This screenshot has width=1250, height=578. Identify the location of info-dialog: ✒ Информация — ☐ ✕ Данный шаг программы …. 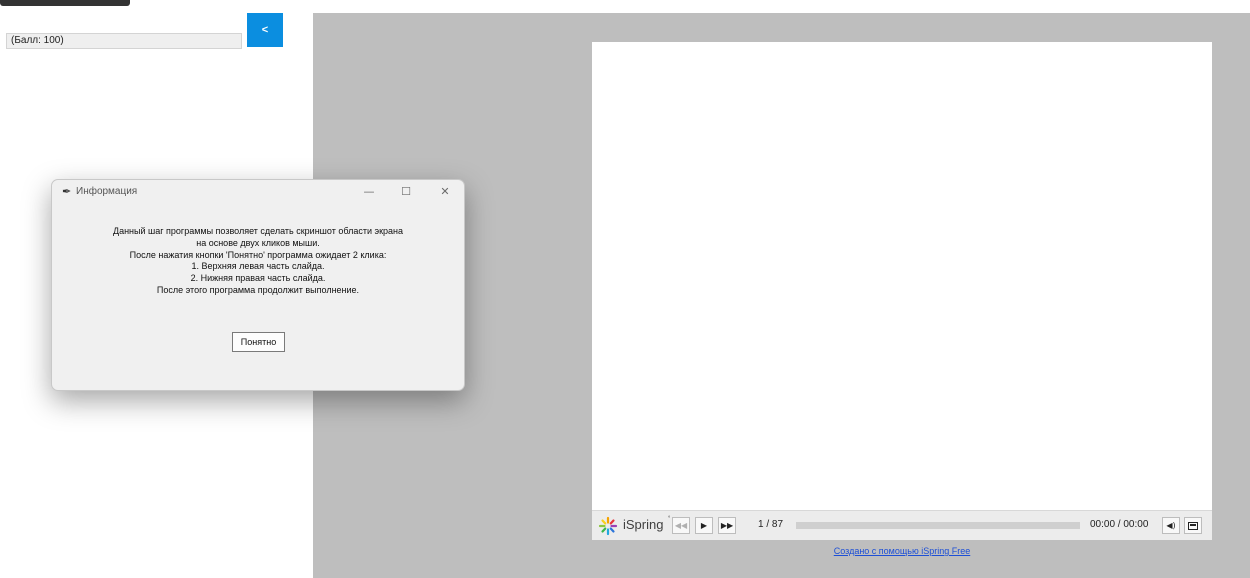
(258, 285).